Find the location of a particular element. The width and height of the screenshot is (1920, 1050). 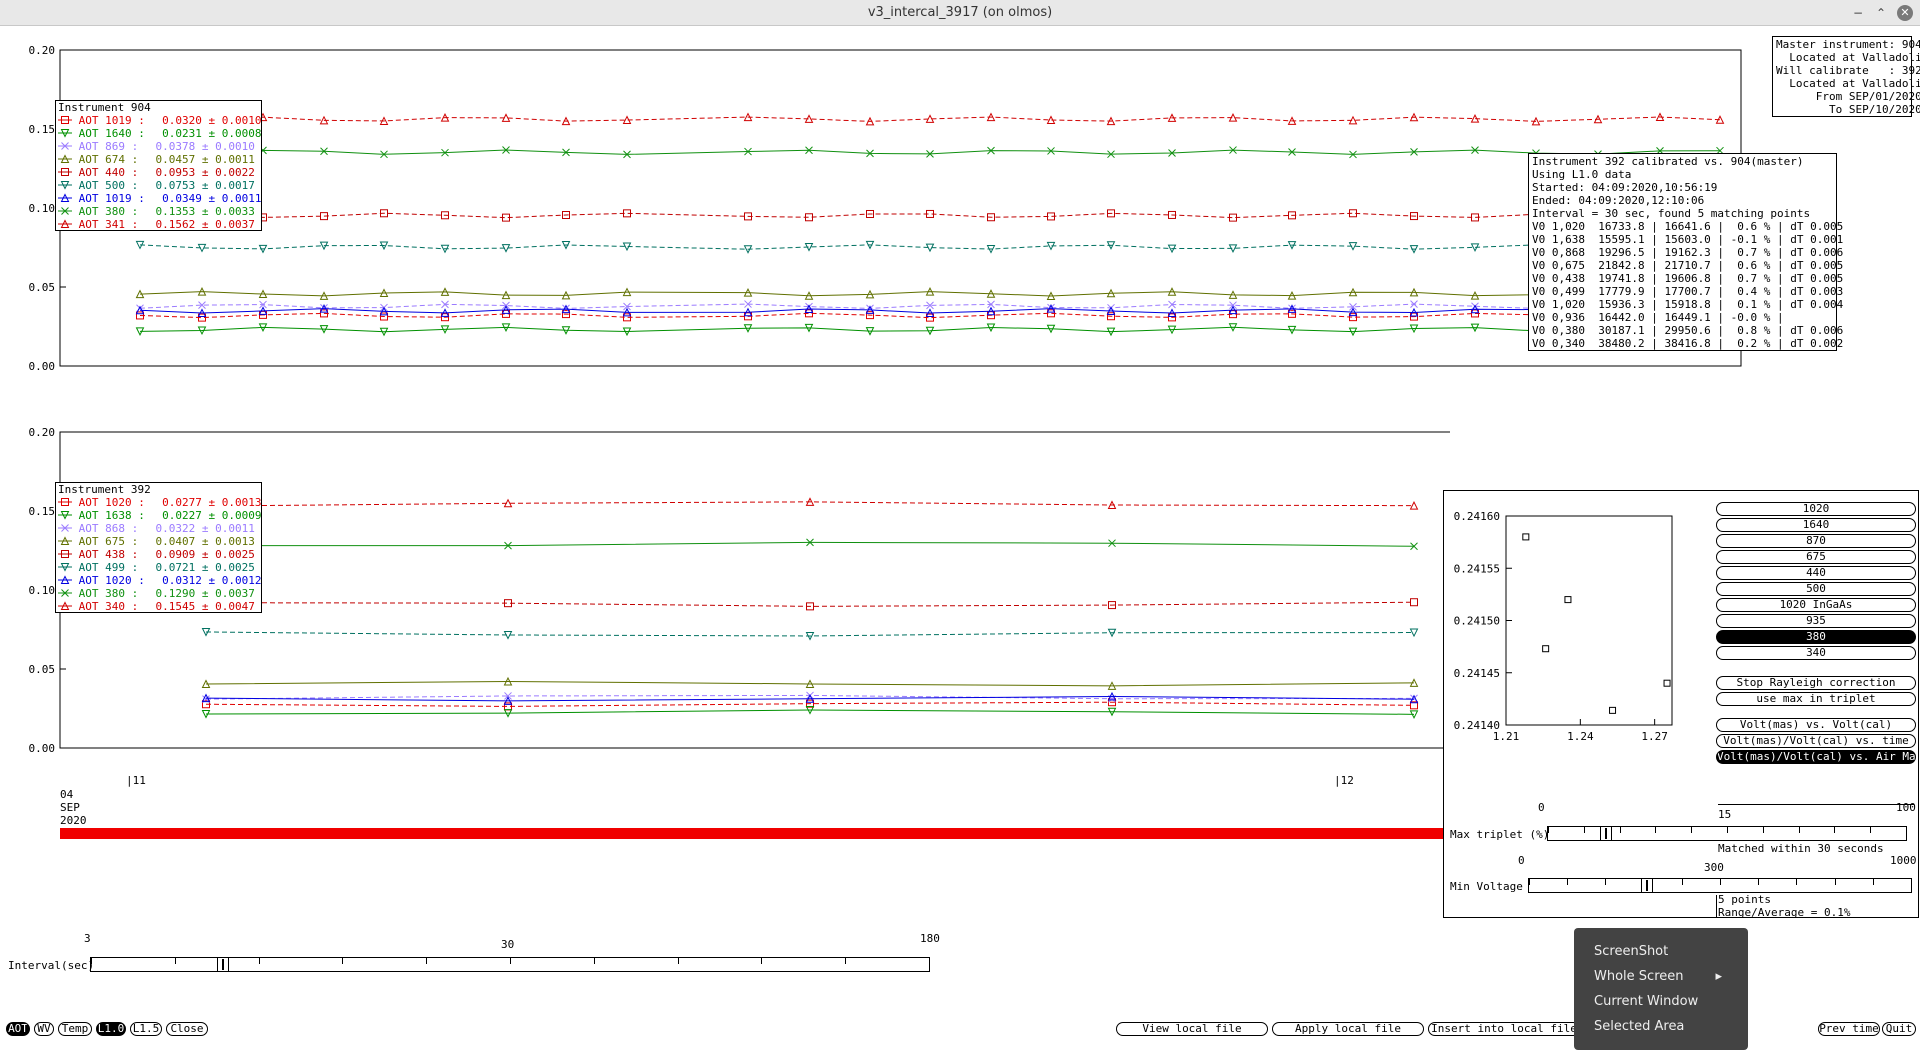

scatter-y-tick-label: 0.24150 is located at coordinates (1477, 621).